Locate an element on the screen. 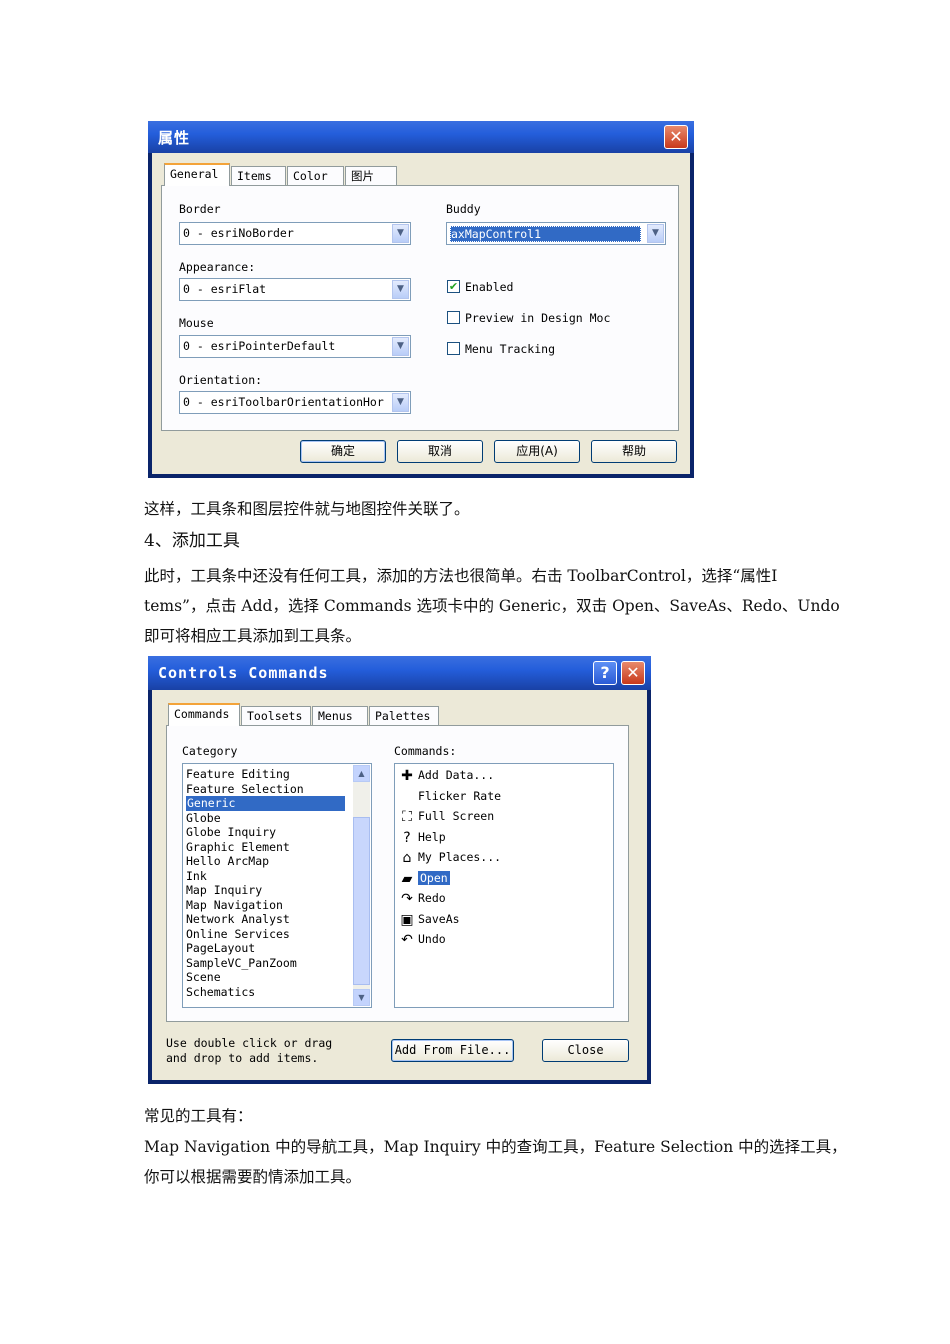  scroll-thumb is located at coordinates (361, 901).